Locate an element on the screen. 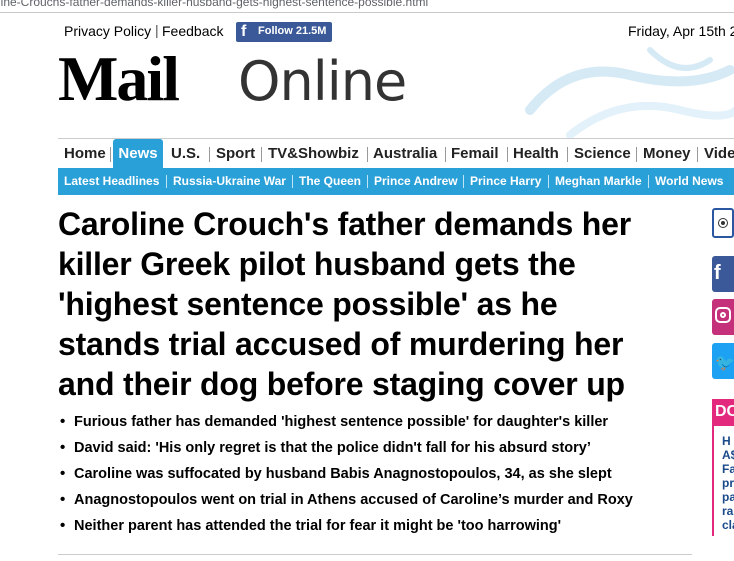 This screenshot has height=561, width=734. sidebar-section-header: DC is located at coordinates (723, 412).